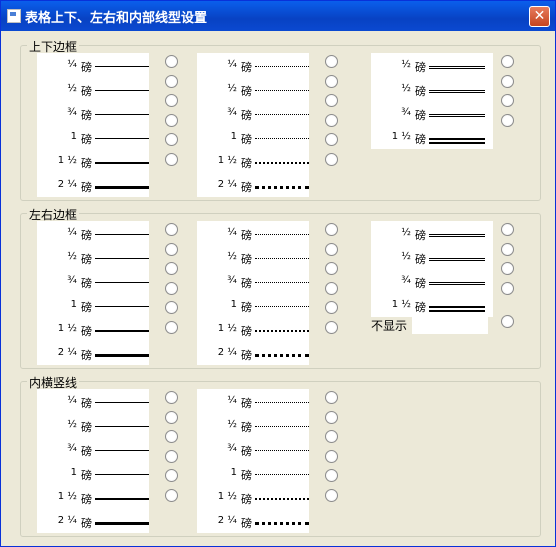  I want to click on line-style-row: ½磅, so click(432, 66).